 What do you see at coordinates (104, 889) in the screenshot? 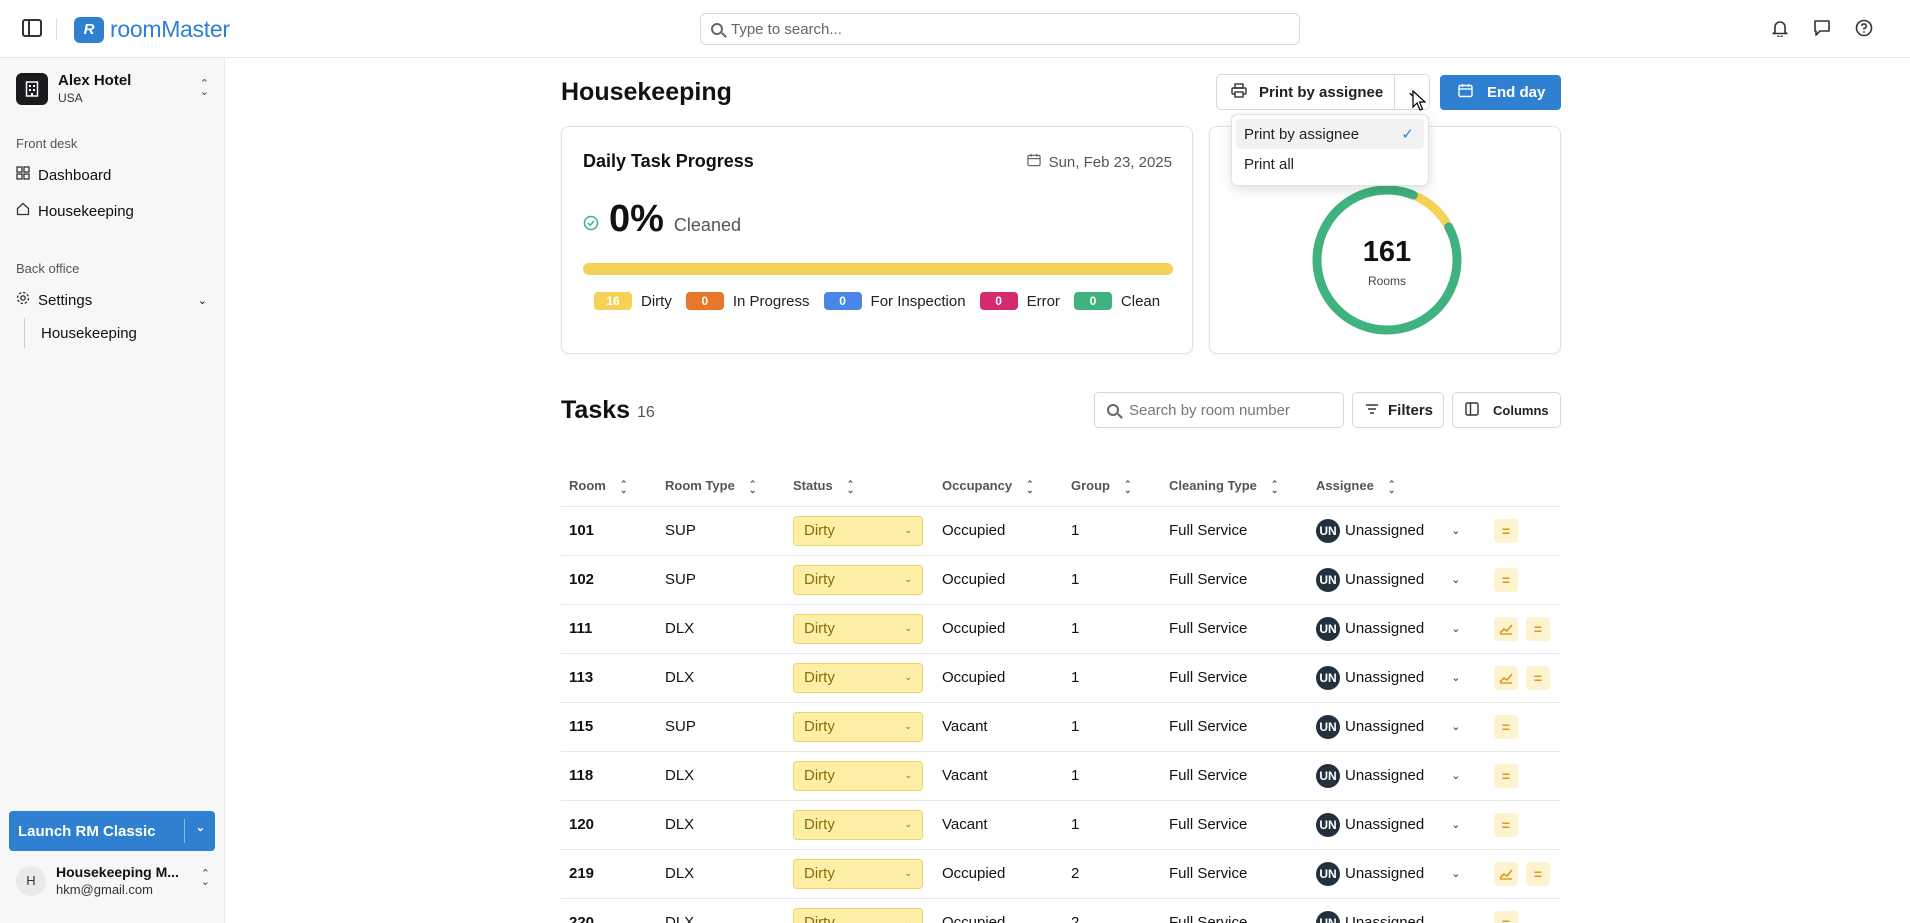
I see `user-email: hkm@gmail.com` at bounding box center [104, 889].